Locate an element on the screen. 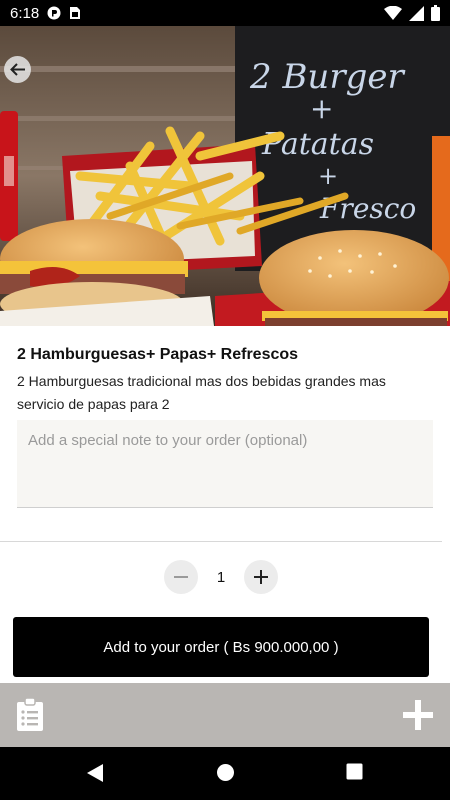  arrow-left-icon is located at coordinates (17, 69).